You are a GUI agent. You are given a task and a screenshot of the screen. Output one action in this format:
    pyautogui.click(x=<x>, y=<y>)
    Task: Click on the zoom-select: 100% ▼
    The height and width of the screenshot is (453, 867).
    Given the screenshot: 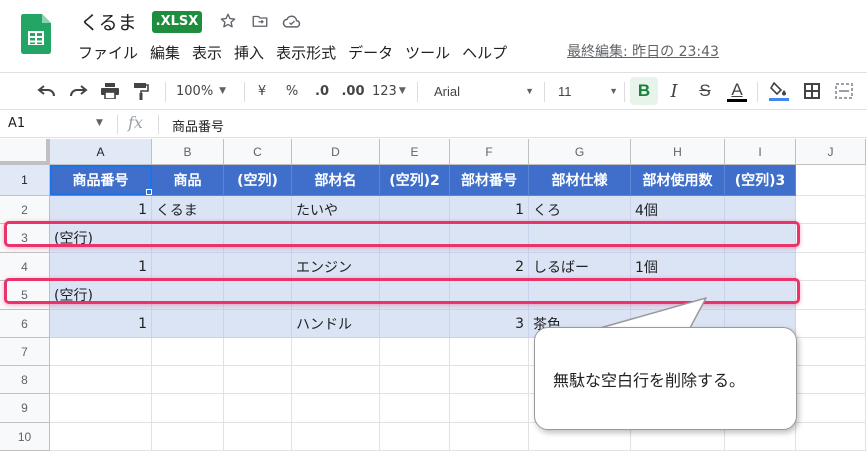 What is the action you would take?
    pyautogui.click(x=206, y=91)
    